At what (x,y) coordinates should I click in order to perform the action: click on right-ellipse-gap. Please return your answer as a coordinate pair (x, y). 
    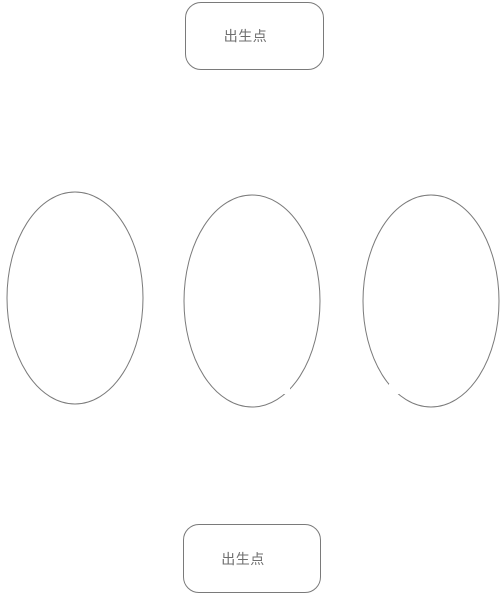
    Looking at the image, I should click on (394, 389).